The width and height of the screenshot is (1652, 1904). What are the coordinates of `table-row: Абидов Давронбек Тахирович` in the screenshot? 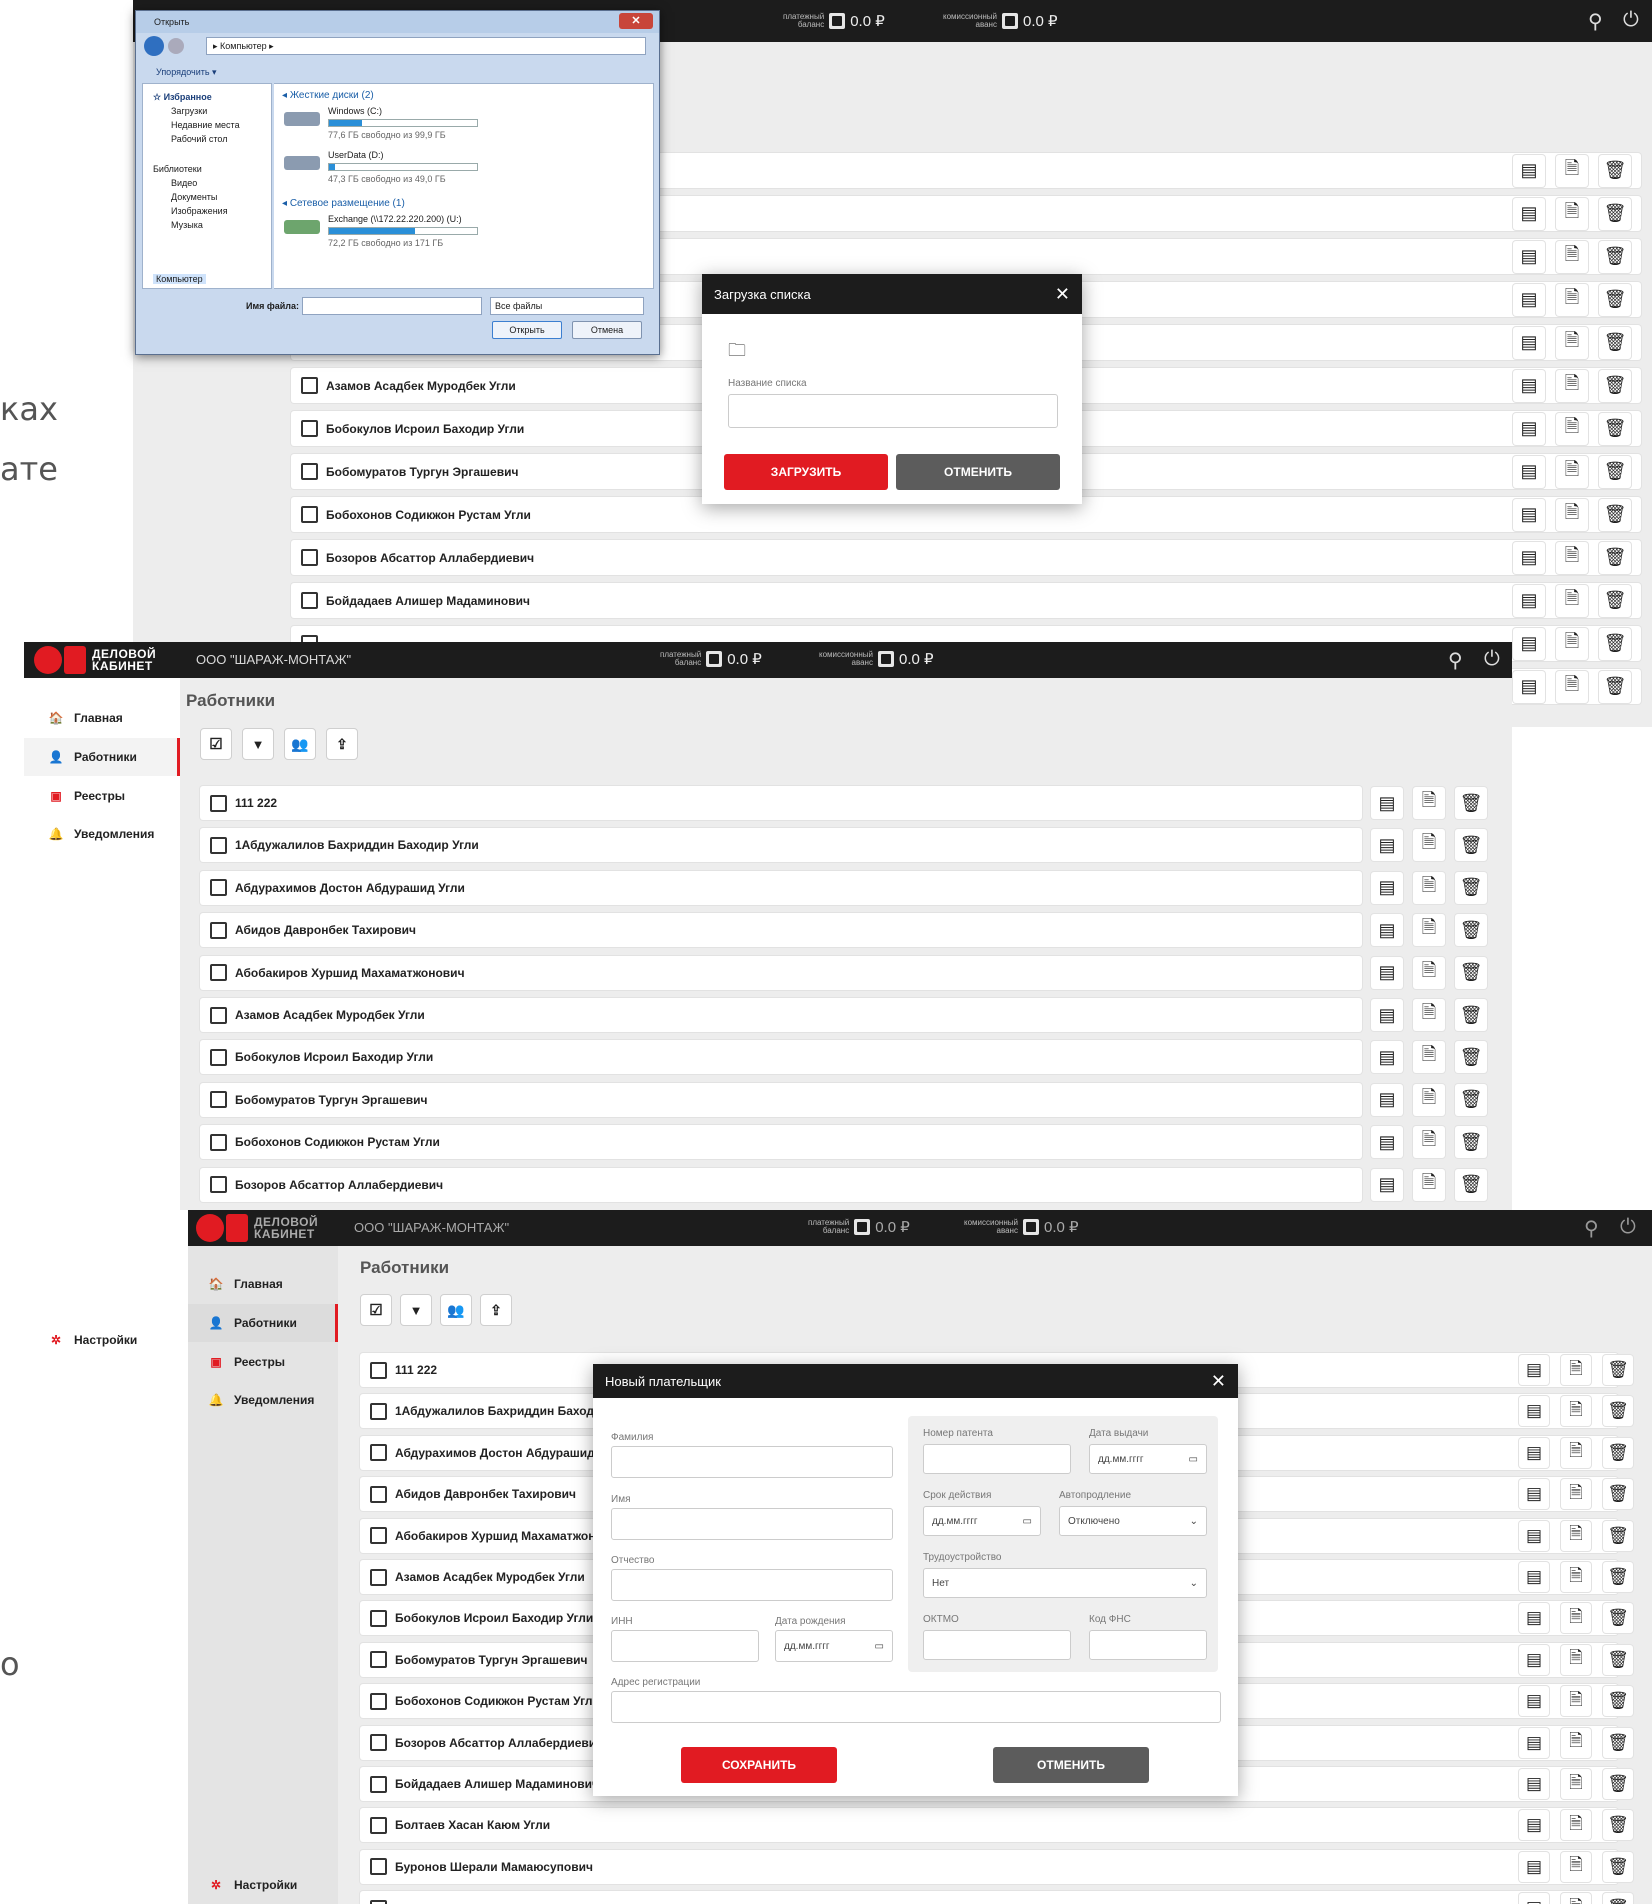 It's located at (781, 930).